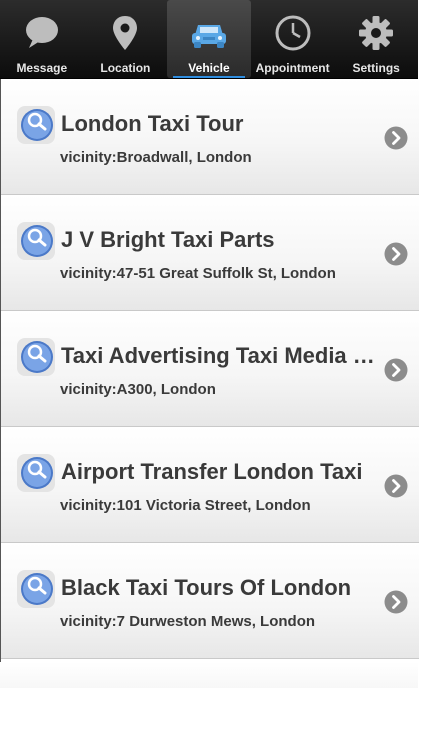  I want to click on item-title: Black Taxi Tours Of London, so click(206, 587).